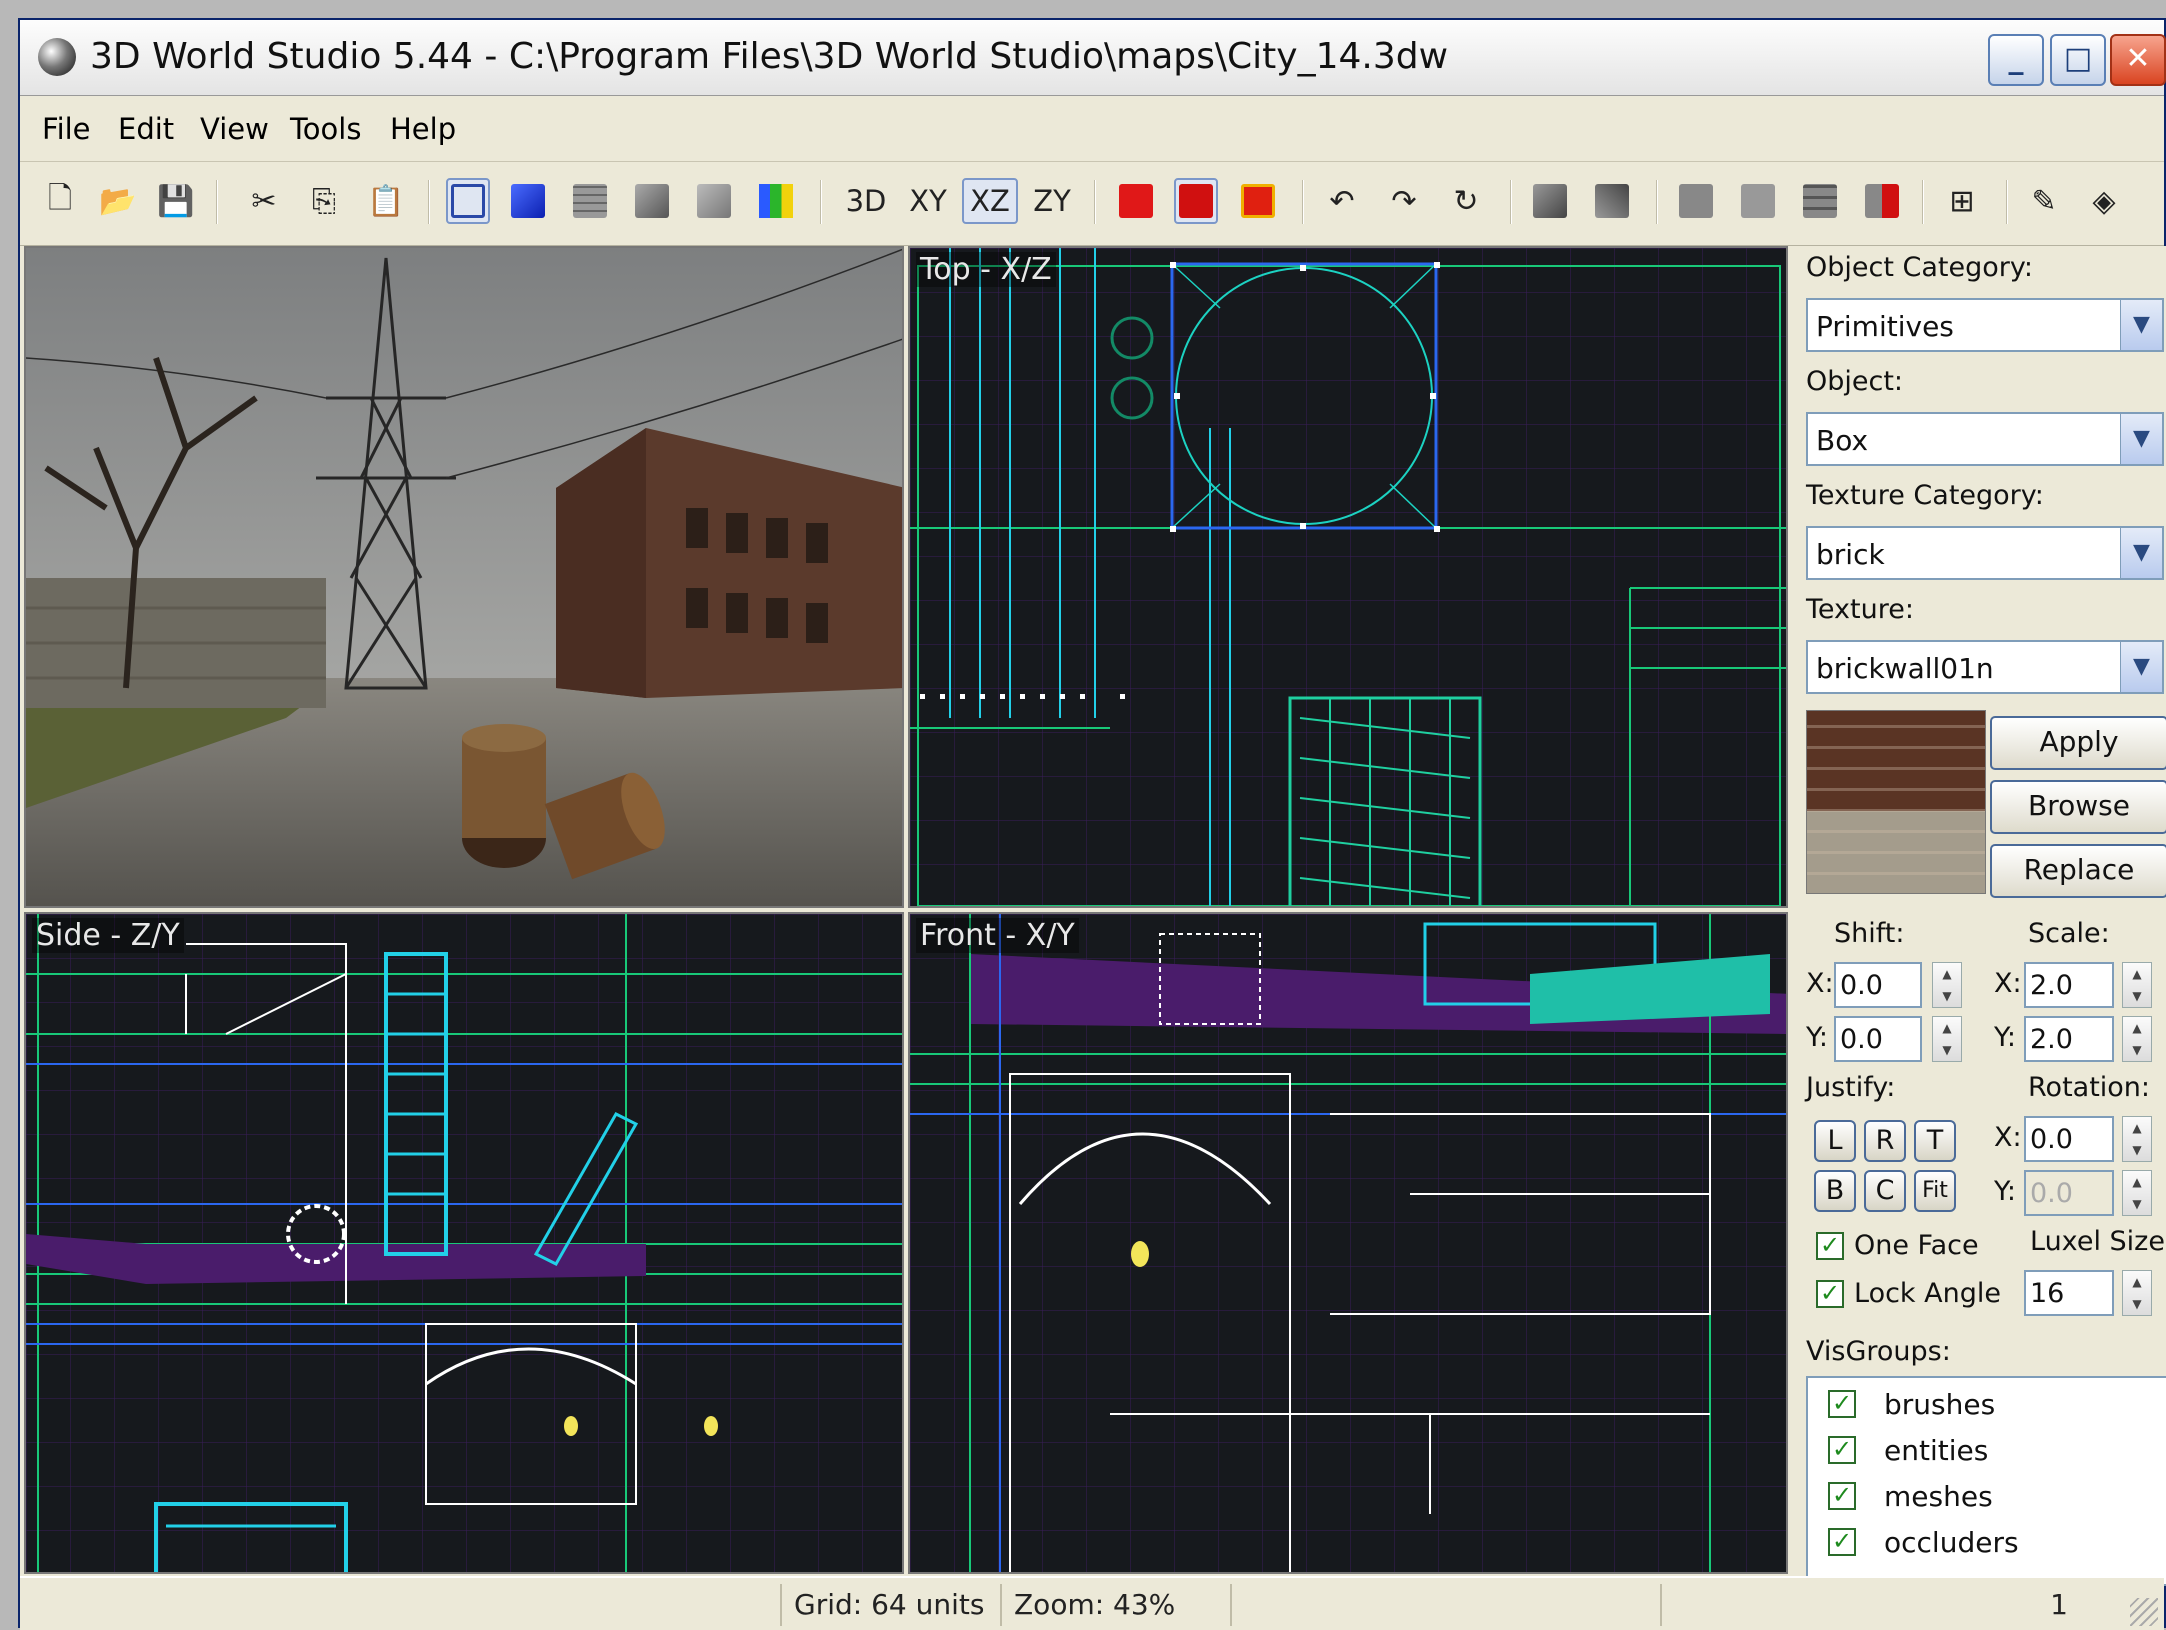 This screenshot has width=2166, height=1630. I want to click on one-face-checkbox: ✓, so click(1830, 1246).